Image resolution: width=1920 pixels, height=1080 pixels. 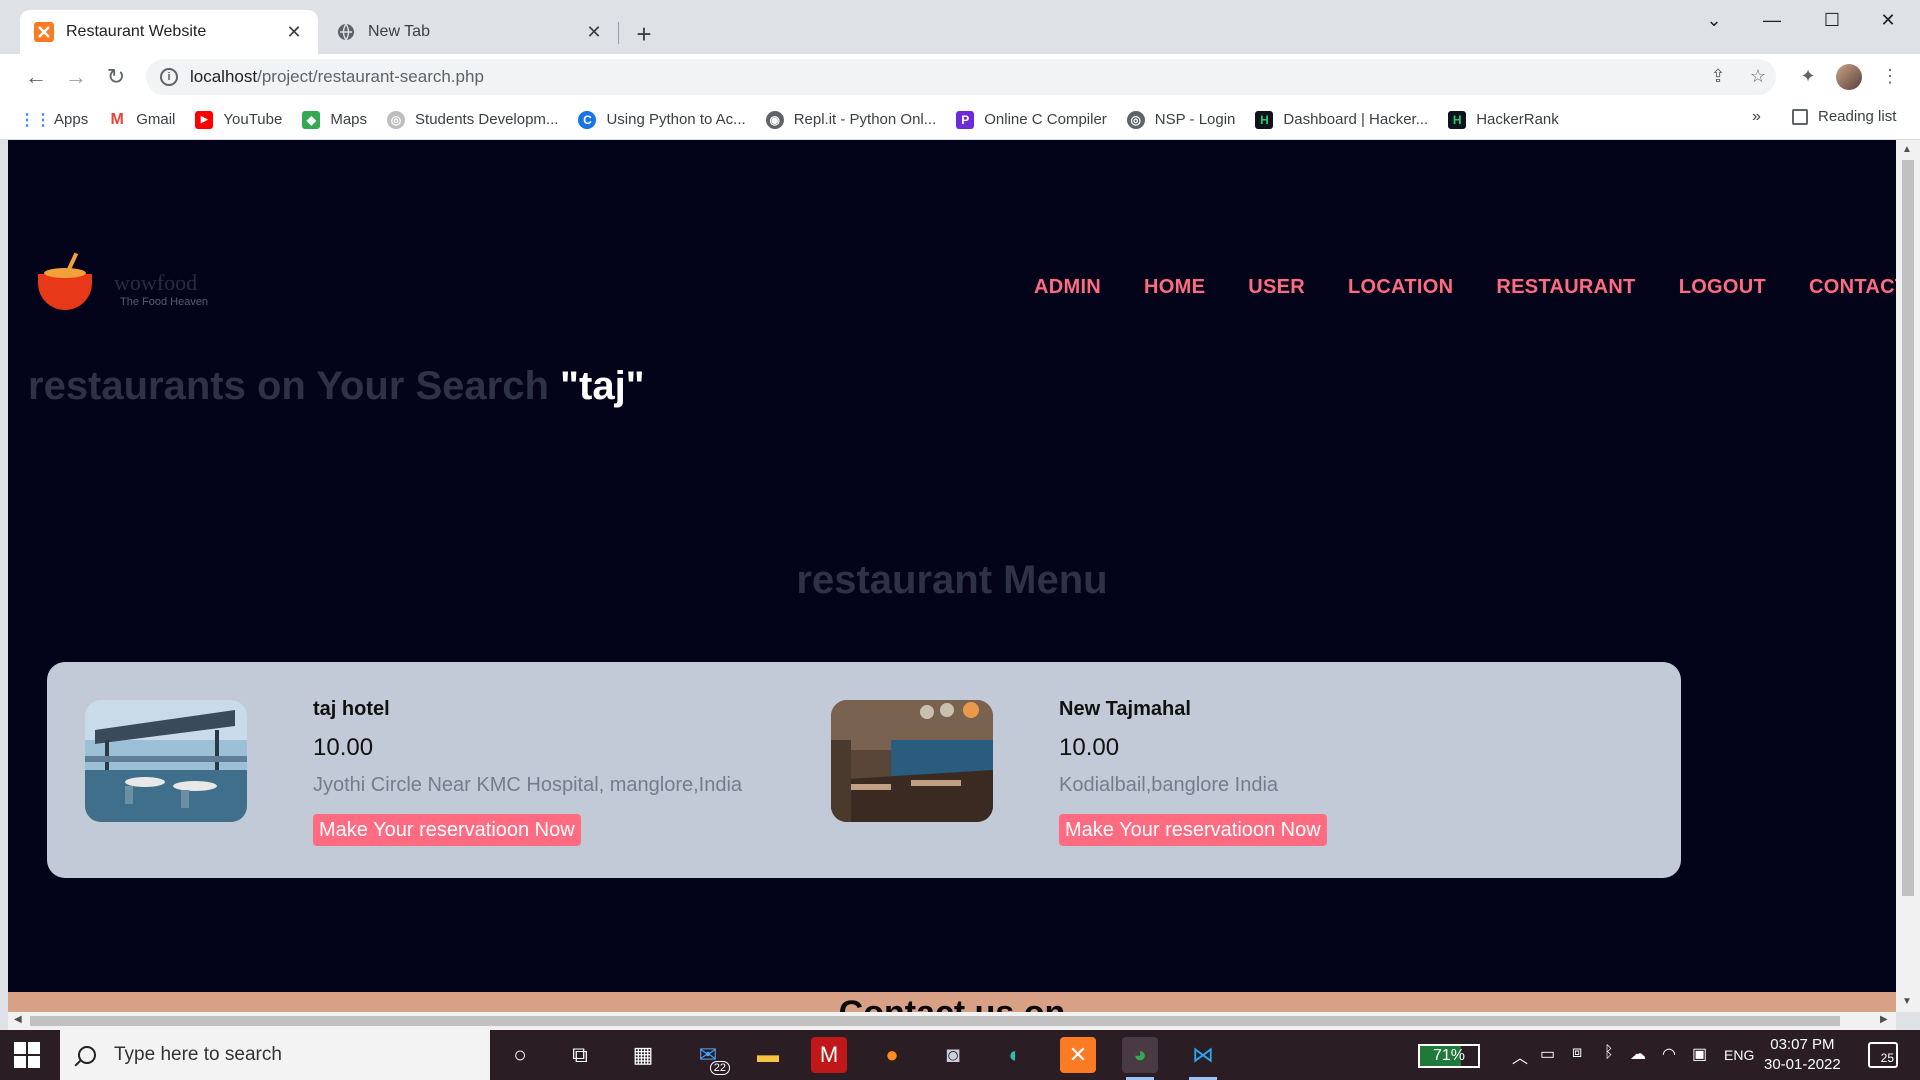 What do you see at coordinates (1739, 1055) in the screenshot?
I see `language-indicator: ENG` at bounding box center [1739, 1055].